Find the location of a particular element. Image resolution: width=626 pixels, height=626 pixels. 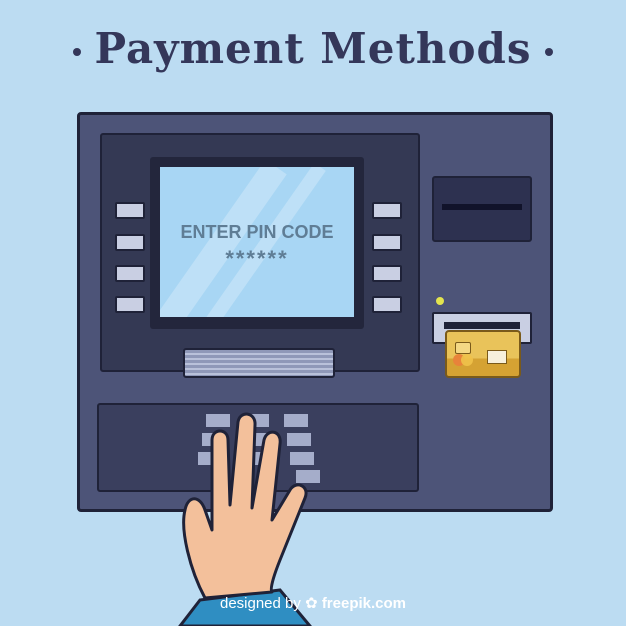

status-light-icon is located at coordinates (440, 301).